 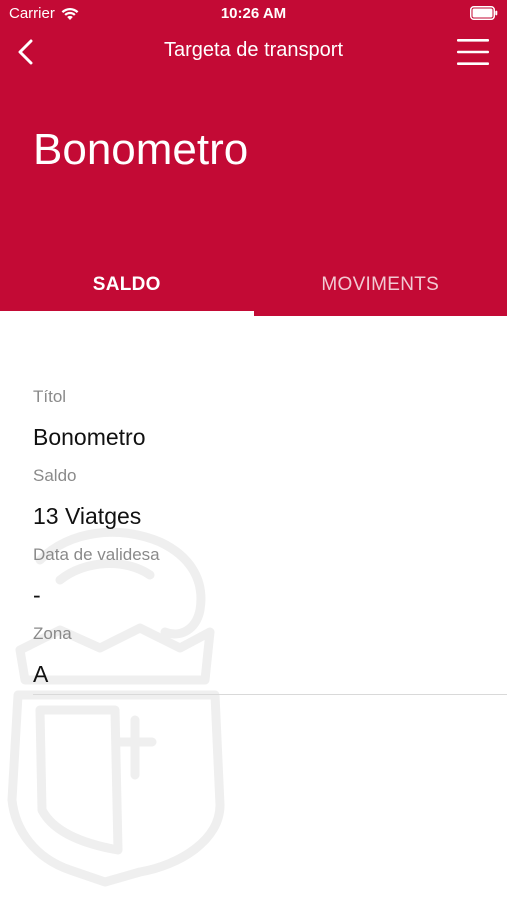 I want to click on navigation-bar: Targeta de transport, so click(x=253, y=52).